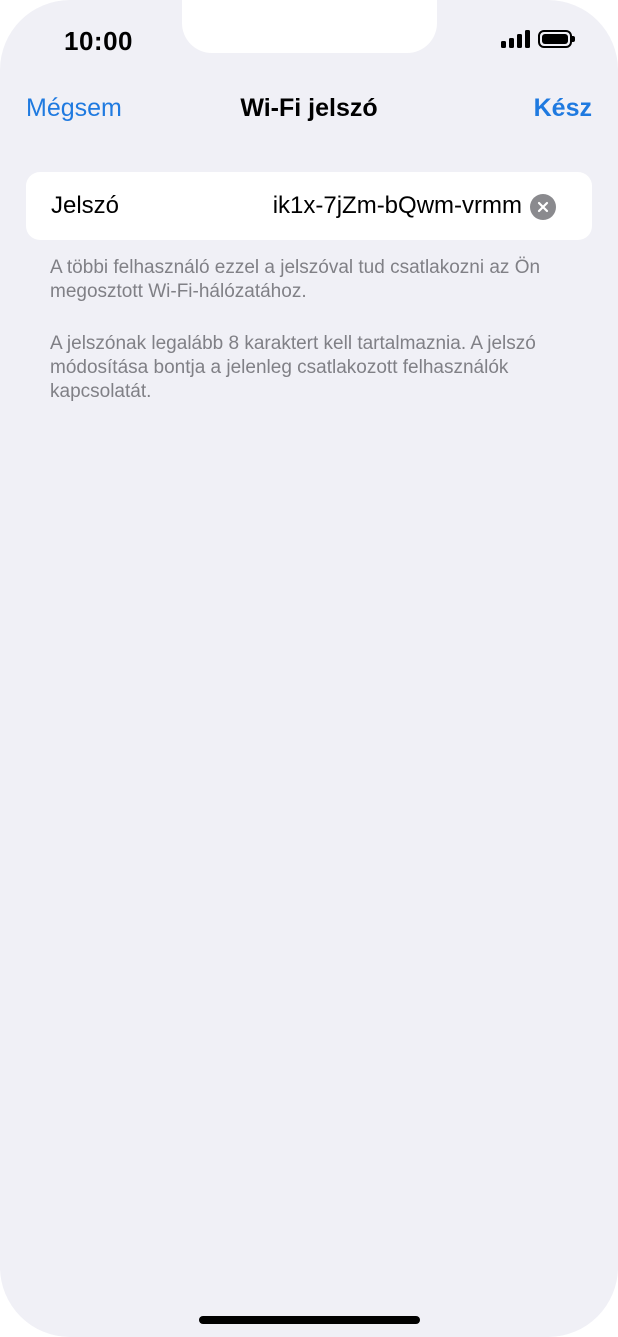 Image resolution: width=618 pixels, height=1337 pixels. What do you see at coordinates (98, 41) in the screenshot?
I see `status-time: 10:00` at bounding box center [98, 41].